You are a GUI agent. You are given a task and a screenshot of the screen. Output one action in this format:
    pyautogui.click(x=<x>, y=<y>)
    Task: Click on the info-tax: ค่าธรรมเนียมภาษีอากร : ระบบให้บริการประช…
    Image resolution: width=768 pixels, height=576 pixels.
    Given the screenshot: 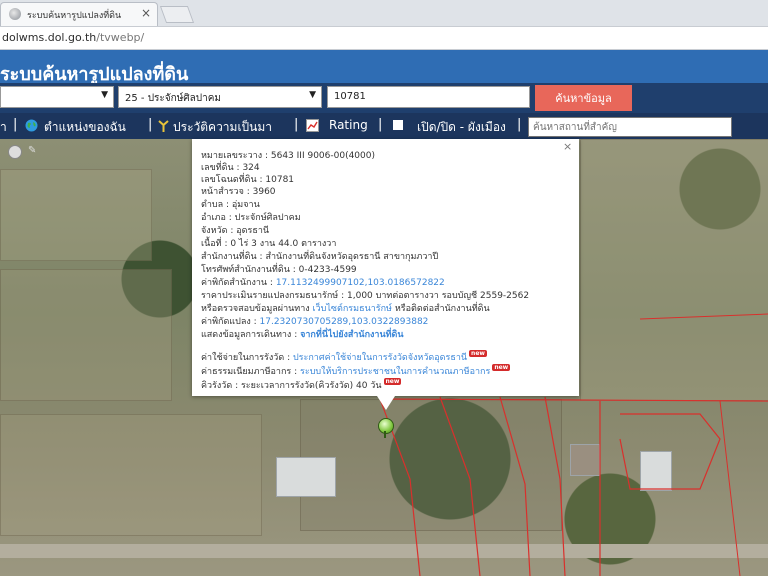 What is the action you would take?
    pyautogui.click(x=356, y=370)
    